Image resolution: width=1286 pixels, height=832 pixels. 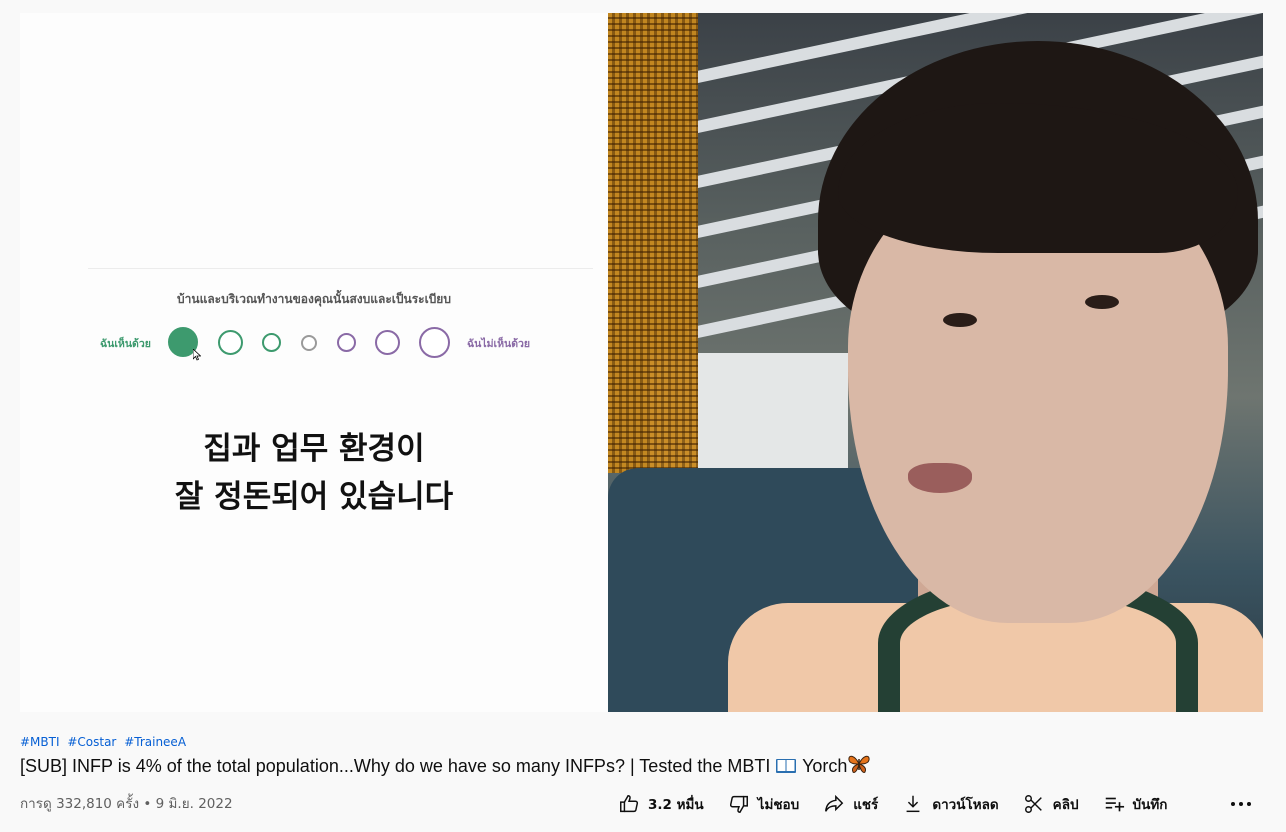 I want to click on dislike-label: ไม่ชอบ, so click(x=778, y=805).